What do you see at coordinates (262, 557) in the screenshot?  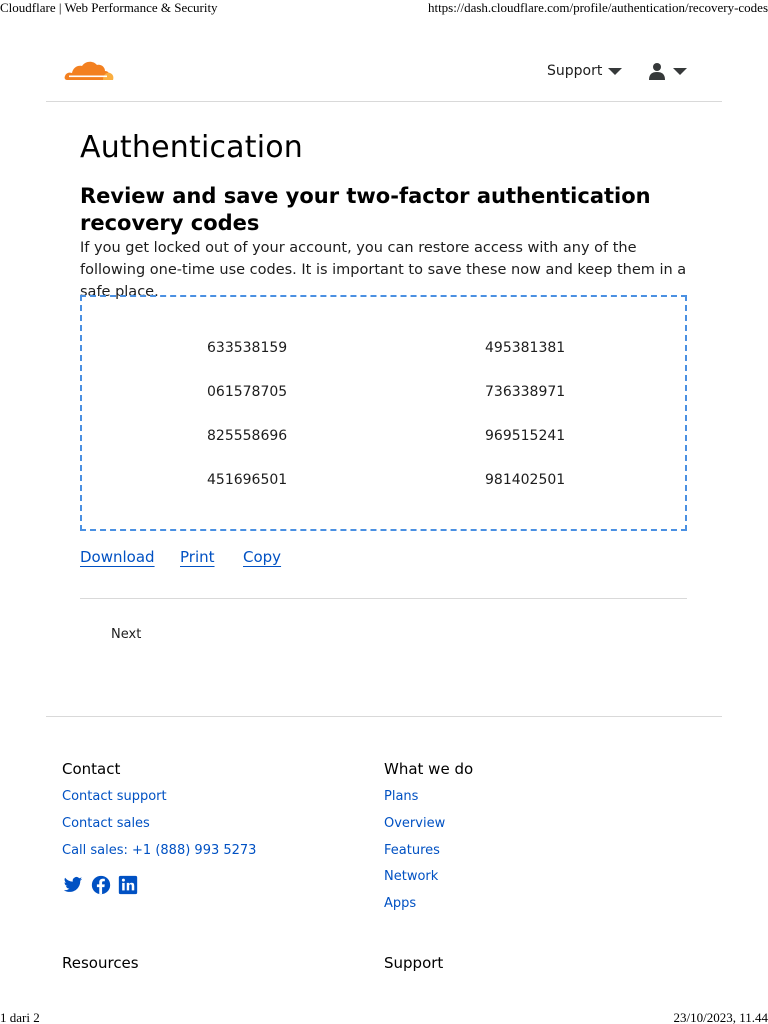 I see `copy-link: Copy` at bounding box center [262, 557].